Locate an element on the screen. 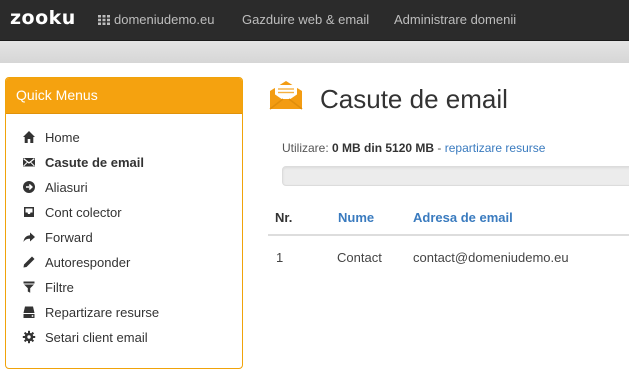 This screenshot has width=629, height=369. sidebar-item-label: Setari client email is located at coordinates (96, 337).